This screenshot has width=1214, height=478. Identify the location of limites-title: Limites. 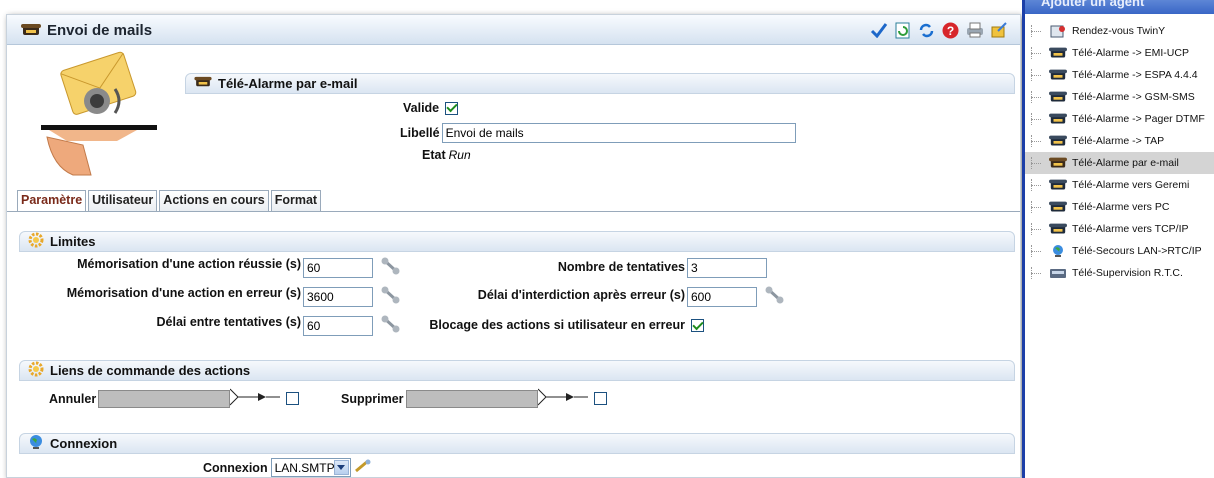
(73, 241).